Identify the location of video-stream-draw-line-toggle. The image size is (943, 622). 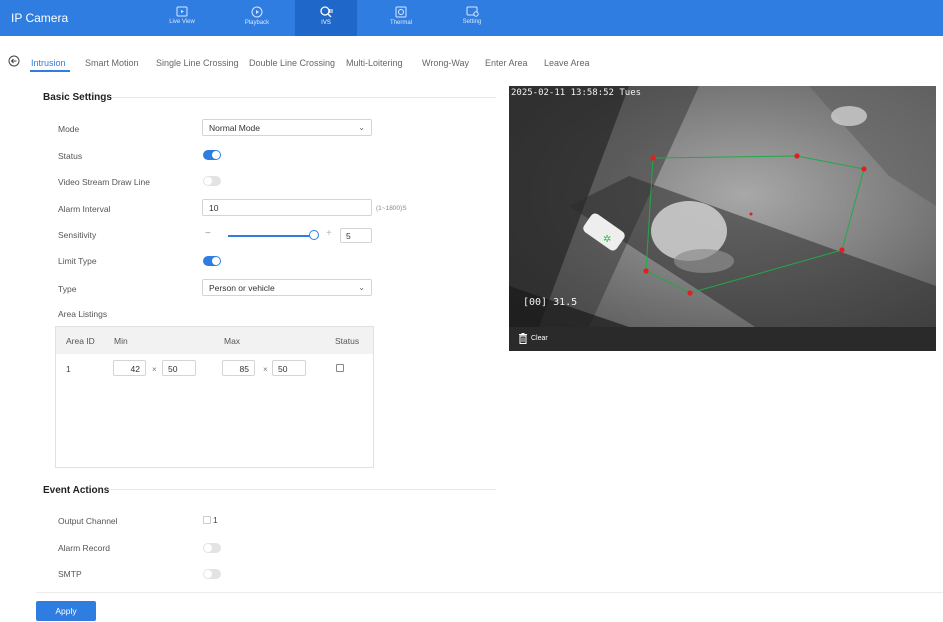
(212, 181).